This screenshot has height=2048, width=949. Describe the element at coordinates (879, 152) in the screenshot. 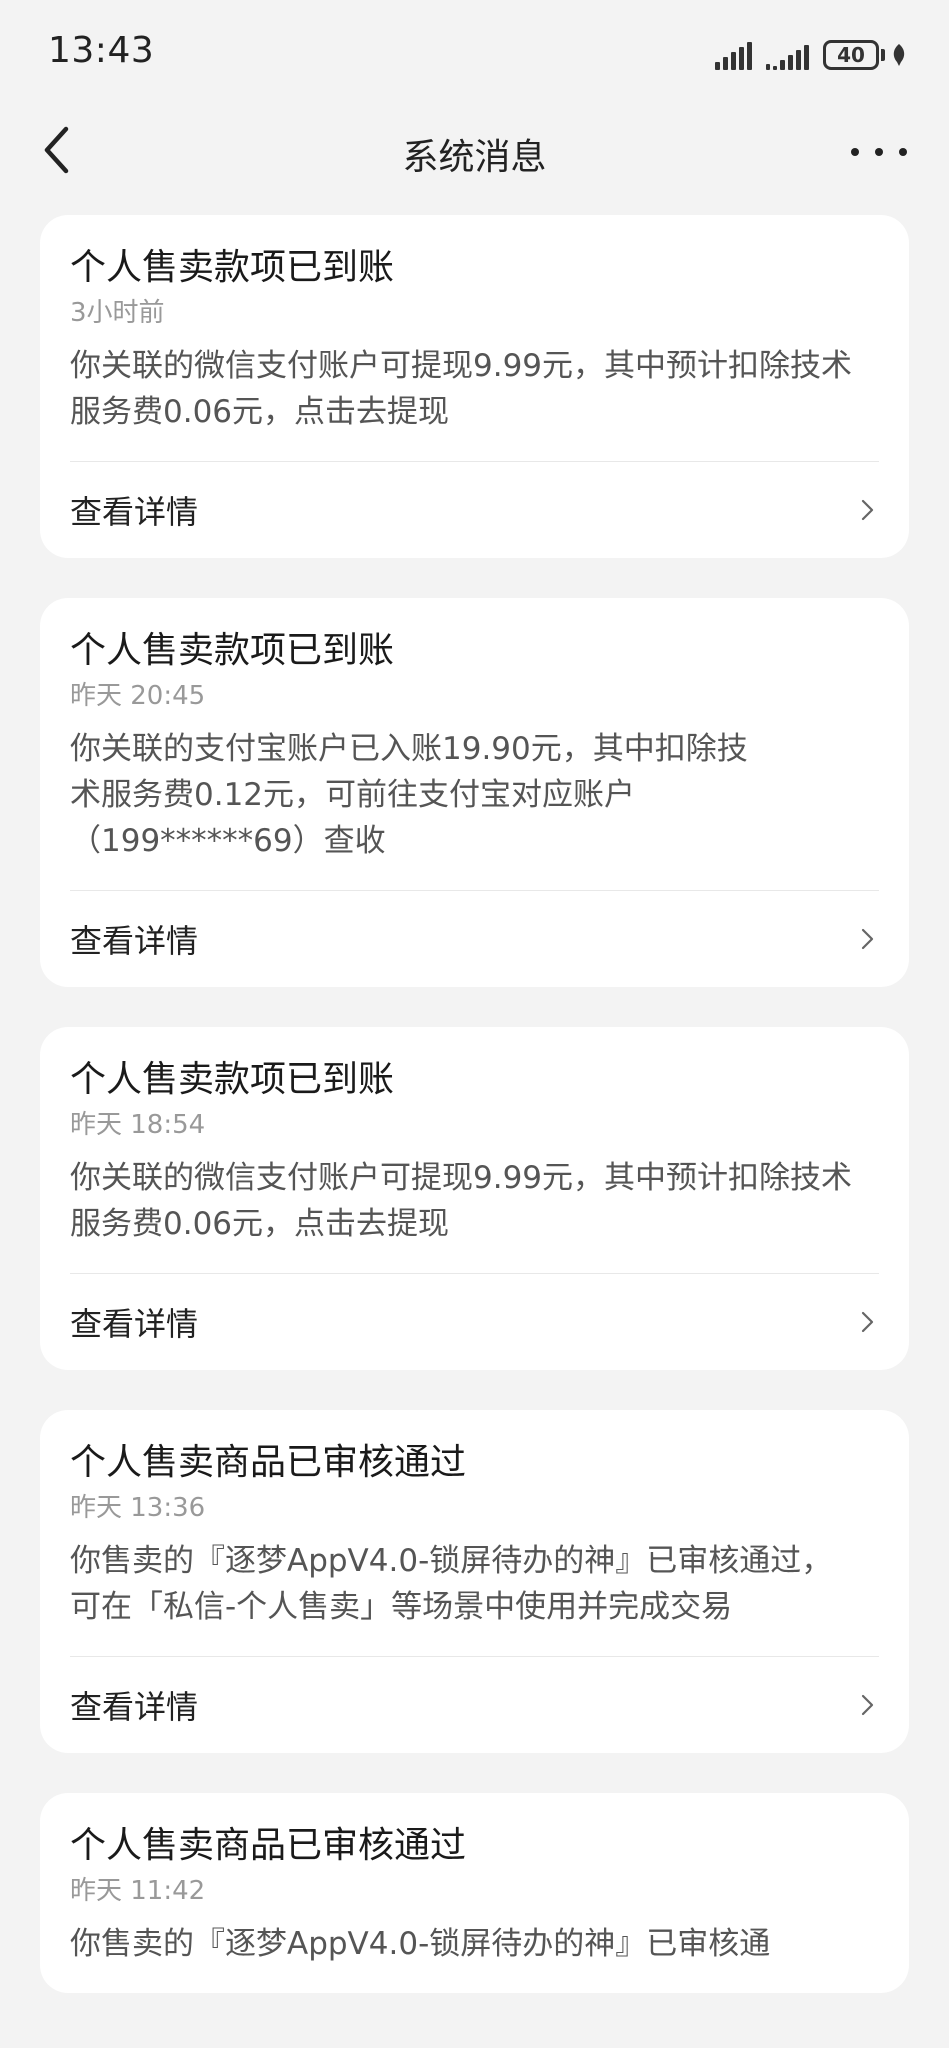

I see `more-button` at that location.